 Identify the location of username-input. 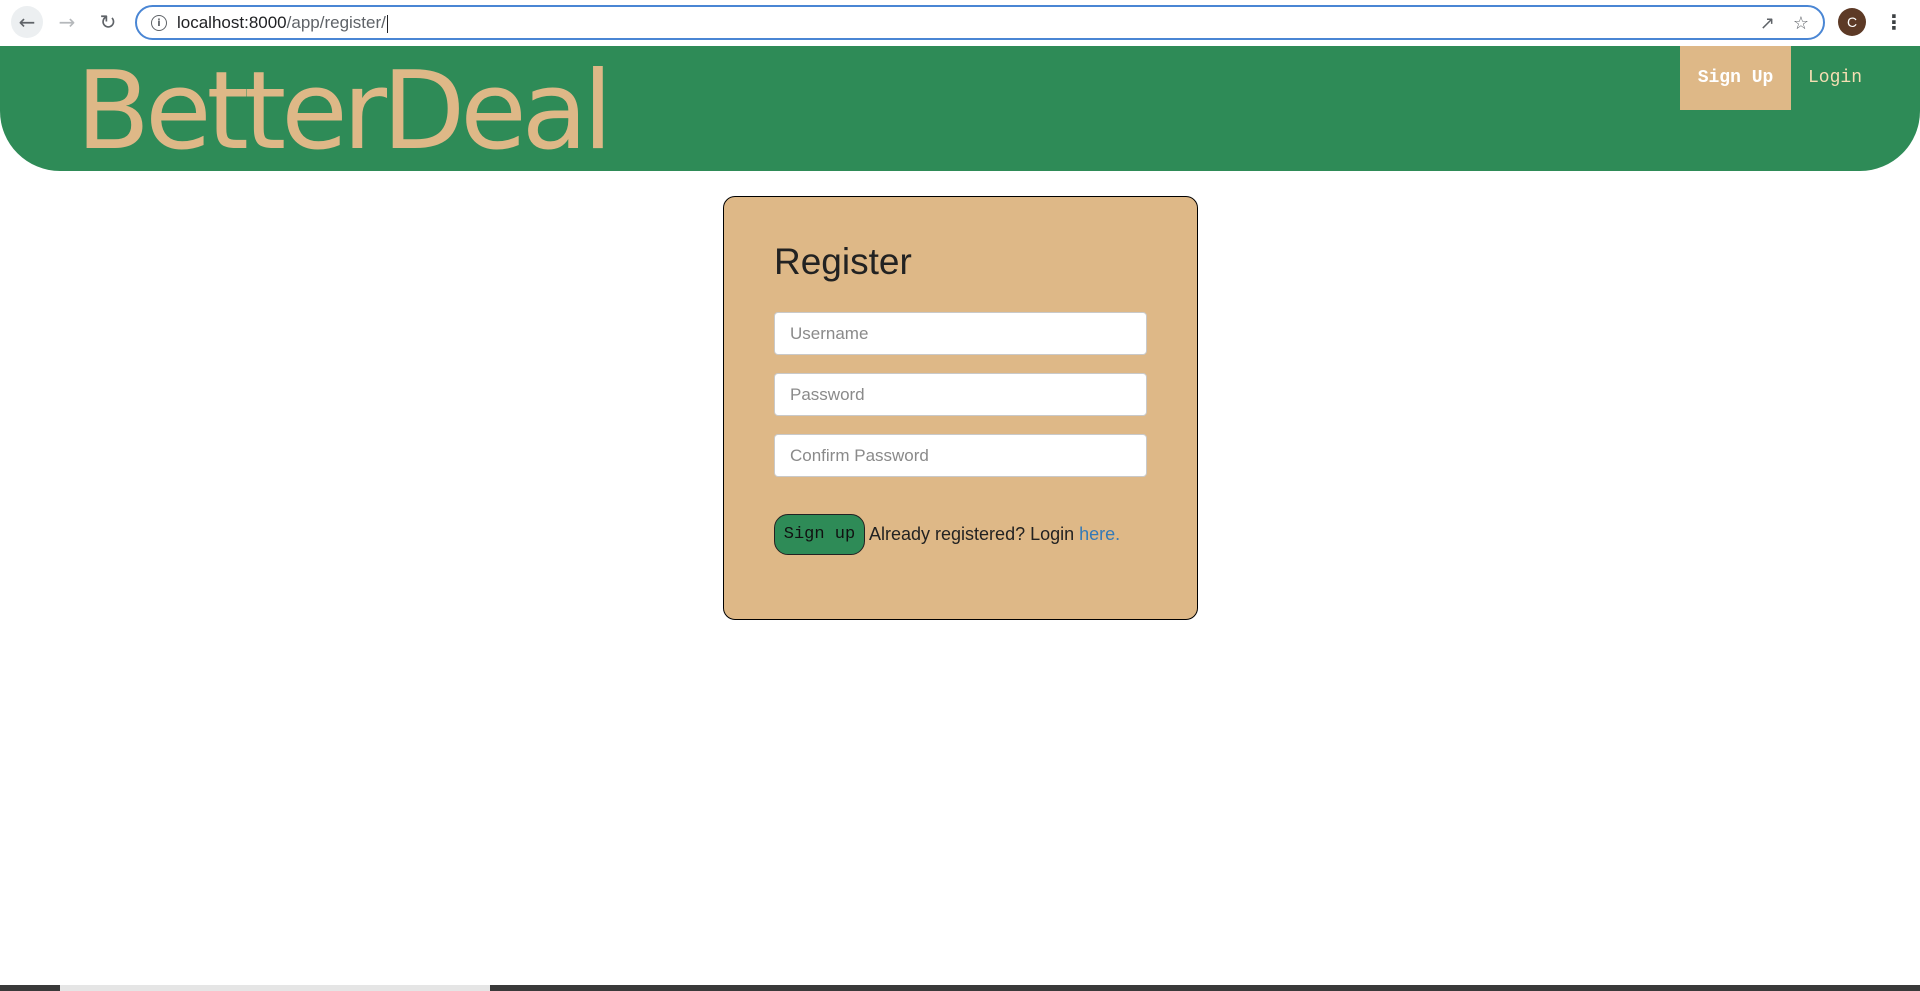
(960, 333).